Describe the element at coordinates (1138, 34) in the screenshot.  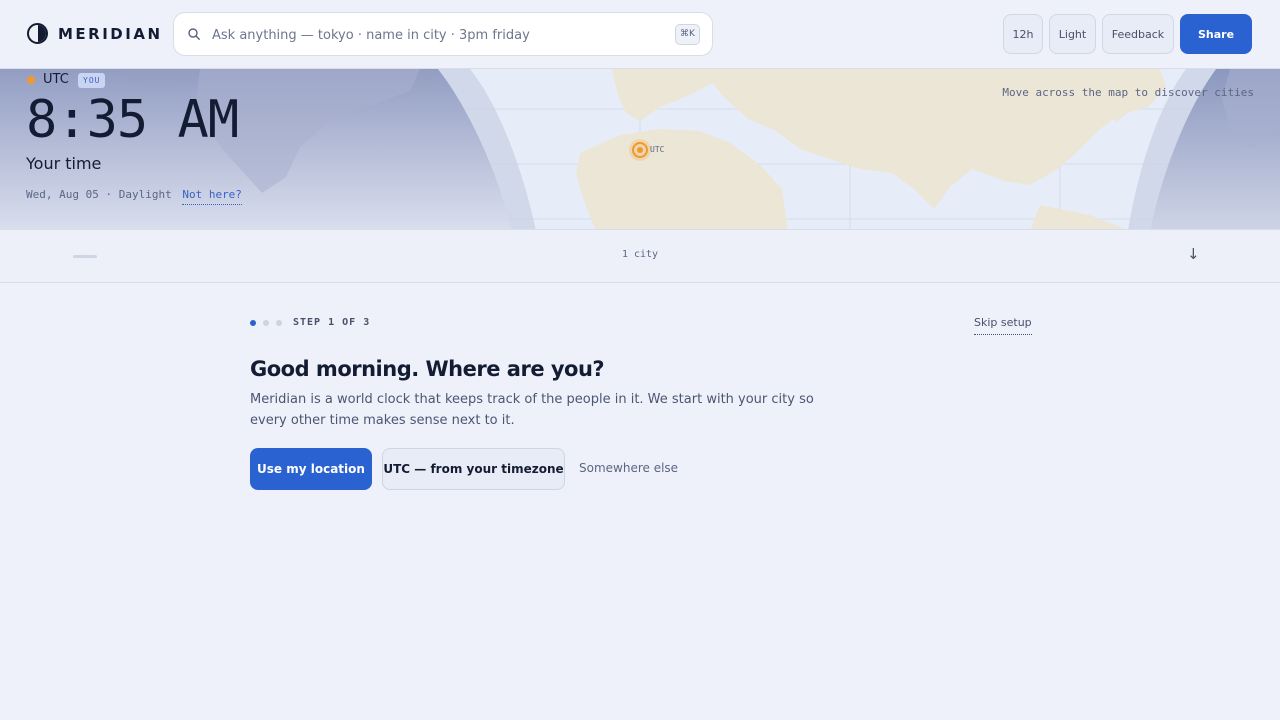
I see `feedback-button: Feedback` at that location.